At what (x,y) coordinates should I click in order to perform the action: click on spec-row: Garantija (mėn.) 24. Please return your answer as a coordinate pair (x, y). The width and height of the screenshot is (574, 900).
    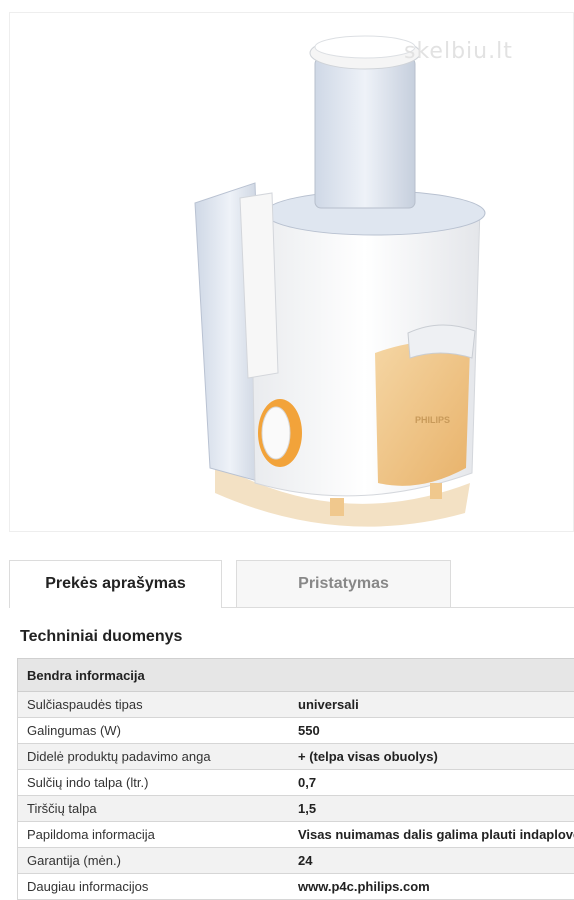
    Looking at the image, I should click on (295, 860).